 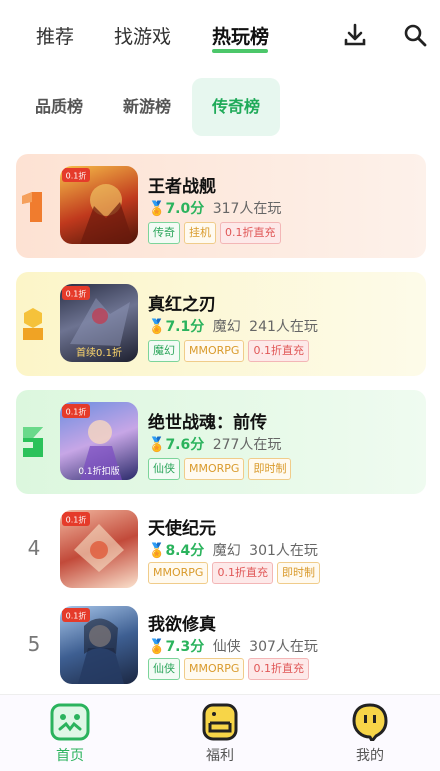 What do you see at coordinates (59, 107) in the screenshot?
I see `subtab-quality: 品质榜` at bounding box center [59, 107].